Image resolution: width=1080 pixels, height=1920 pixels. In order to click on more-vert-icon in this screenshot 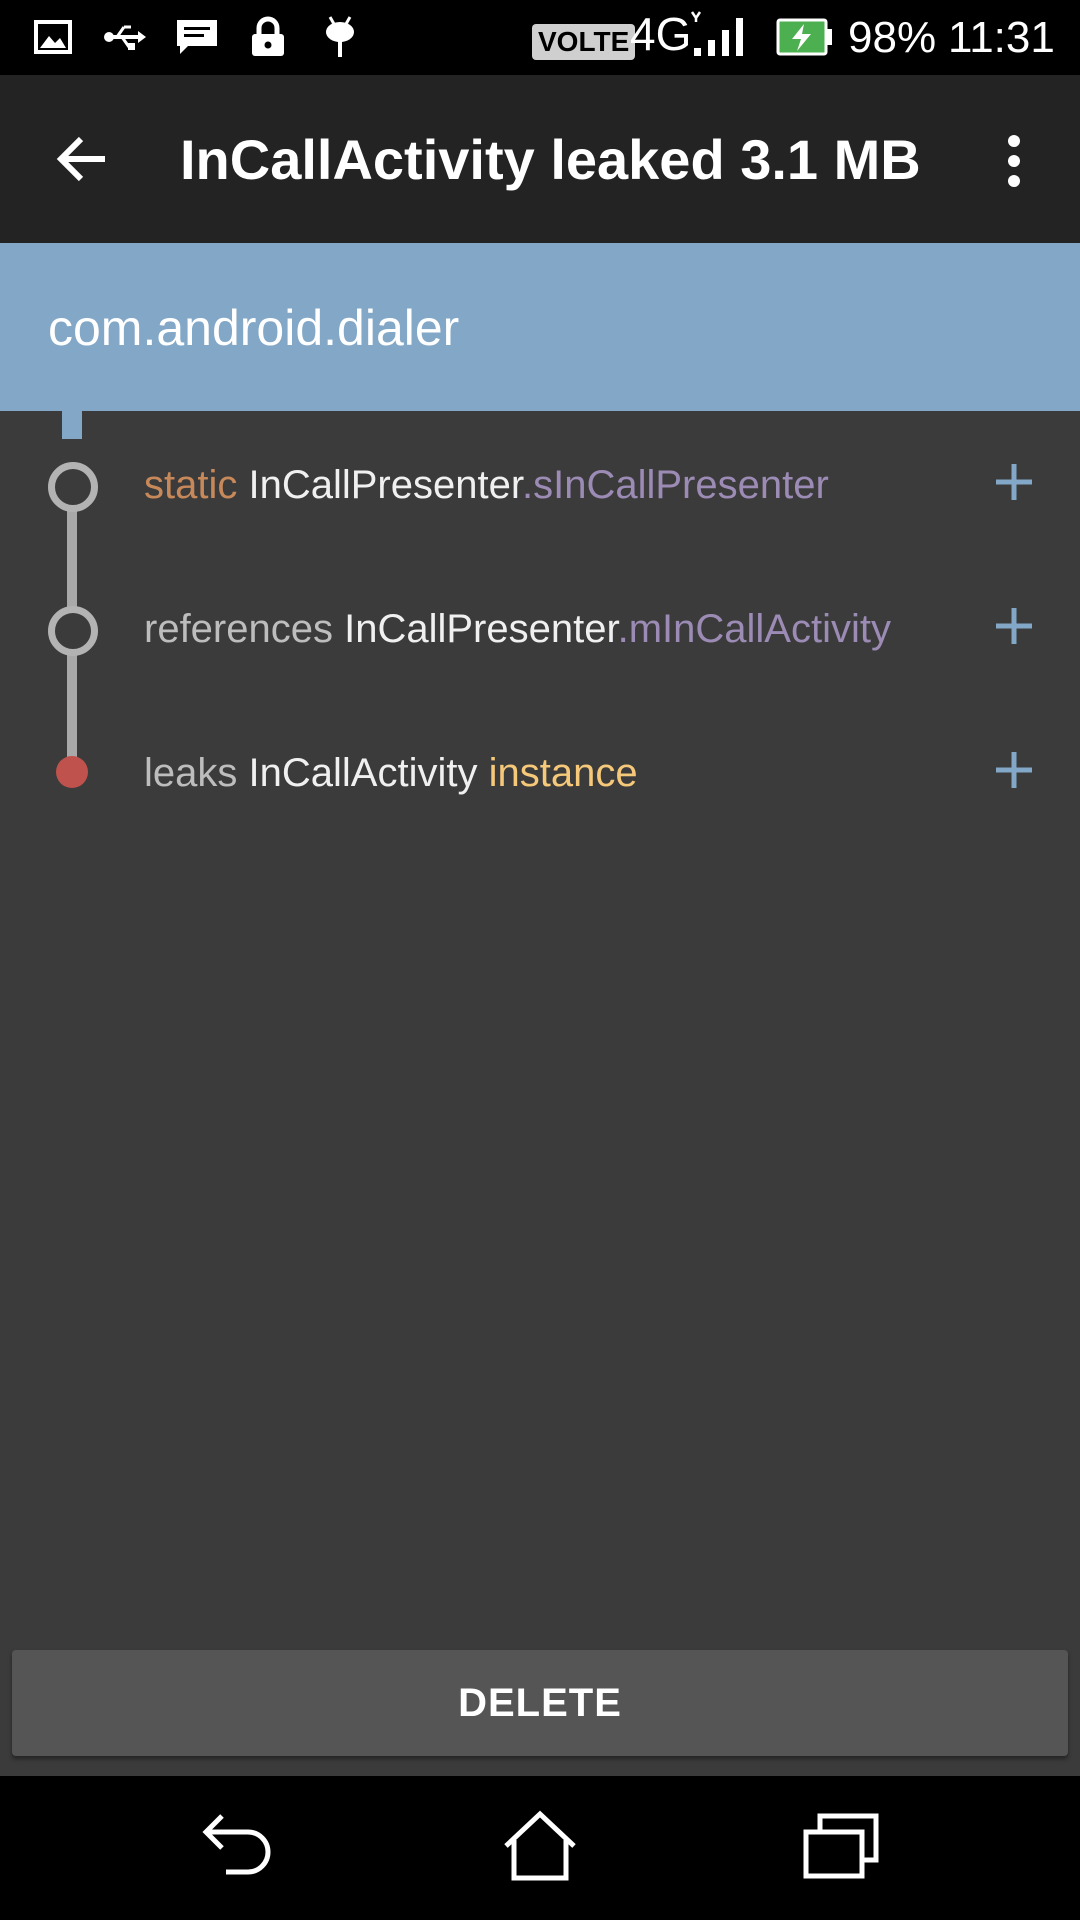, I will do `click(1014, 163)`.